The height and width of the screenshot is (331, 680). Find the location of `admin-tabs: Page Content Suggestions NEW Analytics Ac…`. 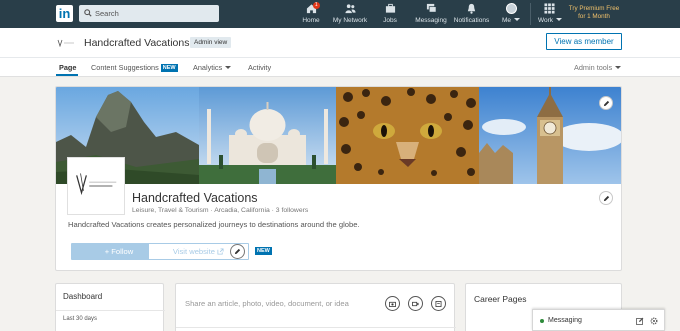

admin-tabs: Page Content Suggestions NEW Analytics Ac… is located at coordinates (340, 67).